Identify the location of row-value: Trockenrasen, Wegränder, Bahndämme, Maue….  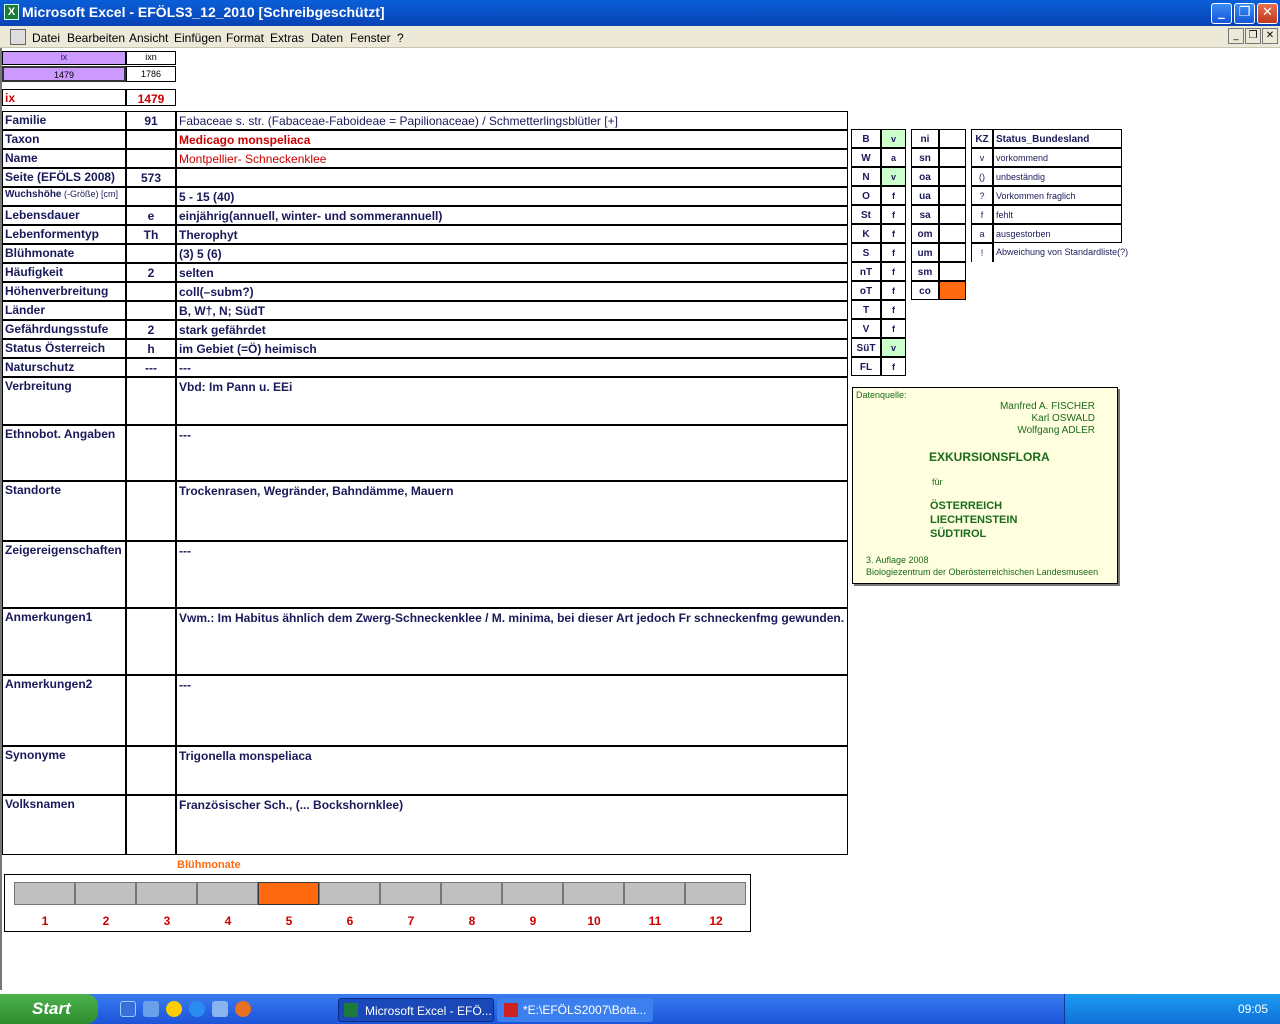
(512, 511).